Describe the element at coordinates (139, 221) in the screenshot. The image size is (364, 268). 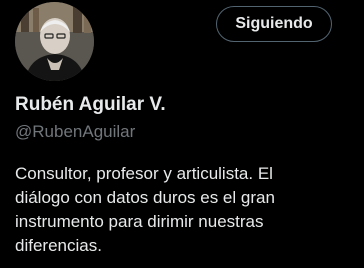
I see `bio-line: instrumento para dirimir nuestras` at that location.